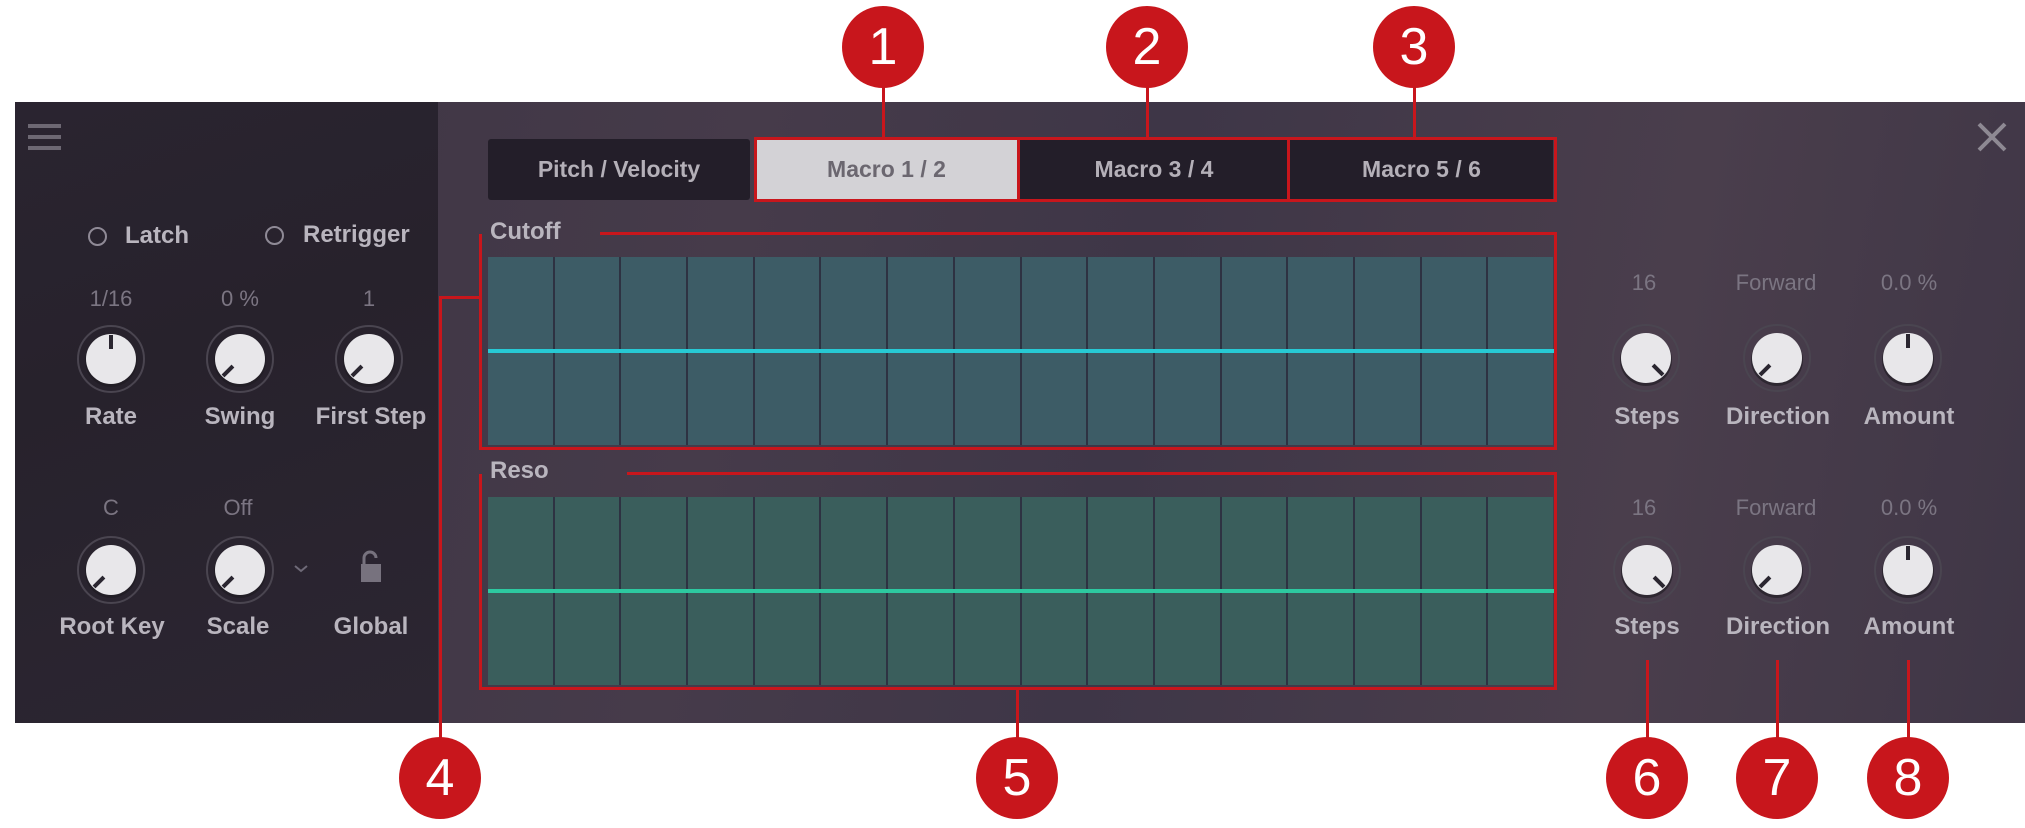 Image resolution: width=2025 pixels, height=828 pixels. What do you see at coordinates (1777, 778) in the screenshot?
I see `callout-7: 7` at bounding box center [1777, 778].